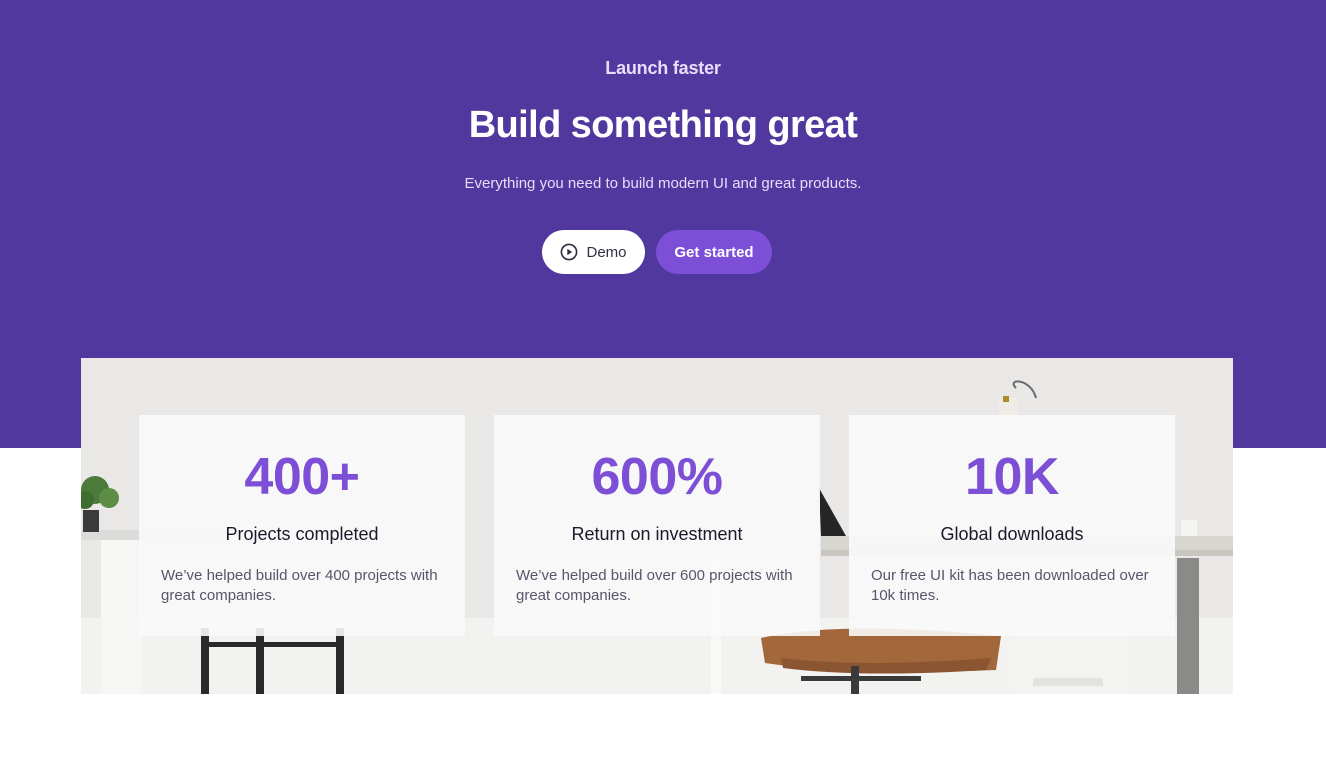 The image size is (1326, 761). Describe the element at coordinates (606, 252) in the screenshot. I see `demo-button-label: Demo` at that location.